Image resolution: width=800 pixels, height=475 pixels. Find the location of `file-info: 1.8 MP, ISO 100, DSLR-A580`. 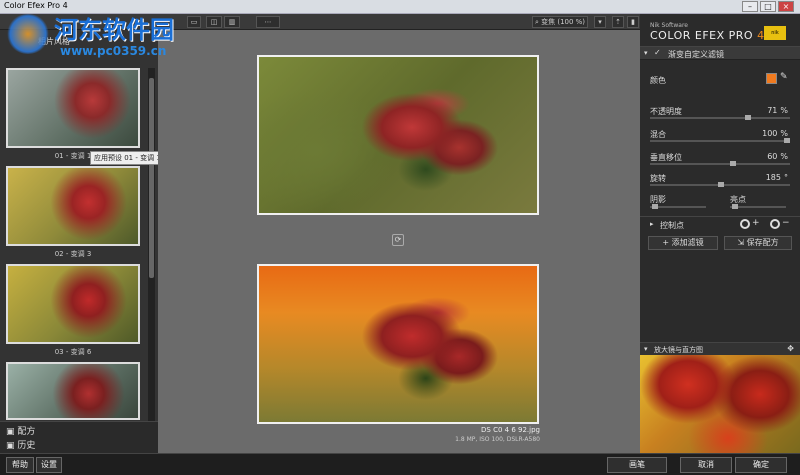

file-info: 1.8 MP, ISO 100, DSLR-A580 is located at coordinates (497, 439).